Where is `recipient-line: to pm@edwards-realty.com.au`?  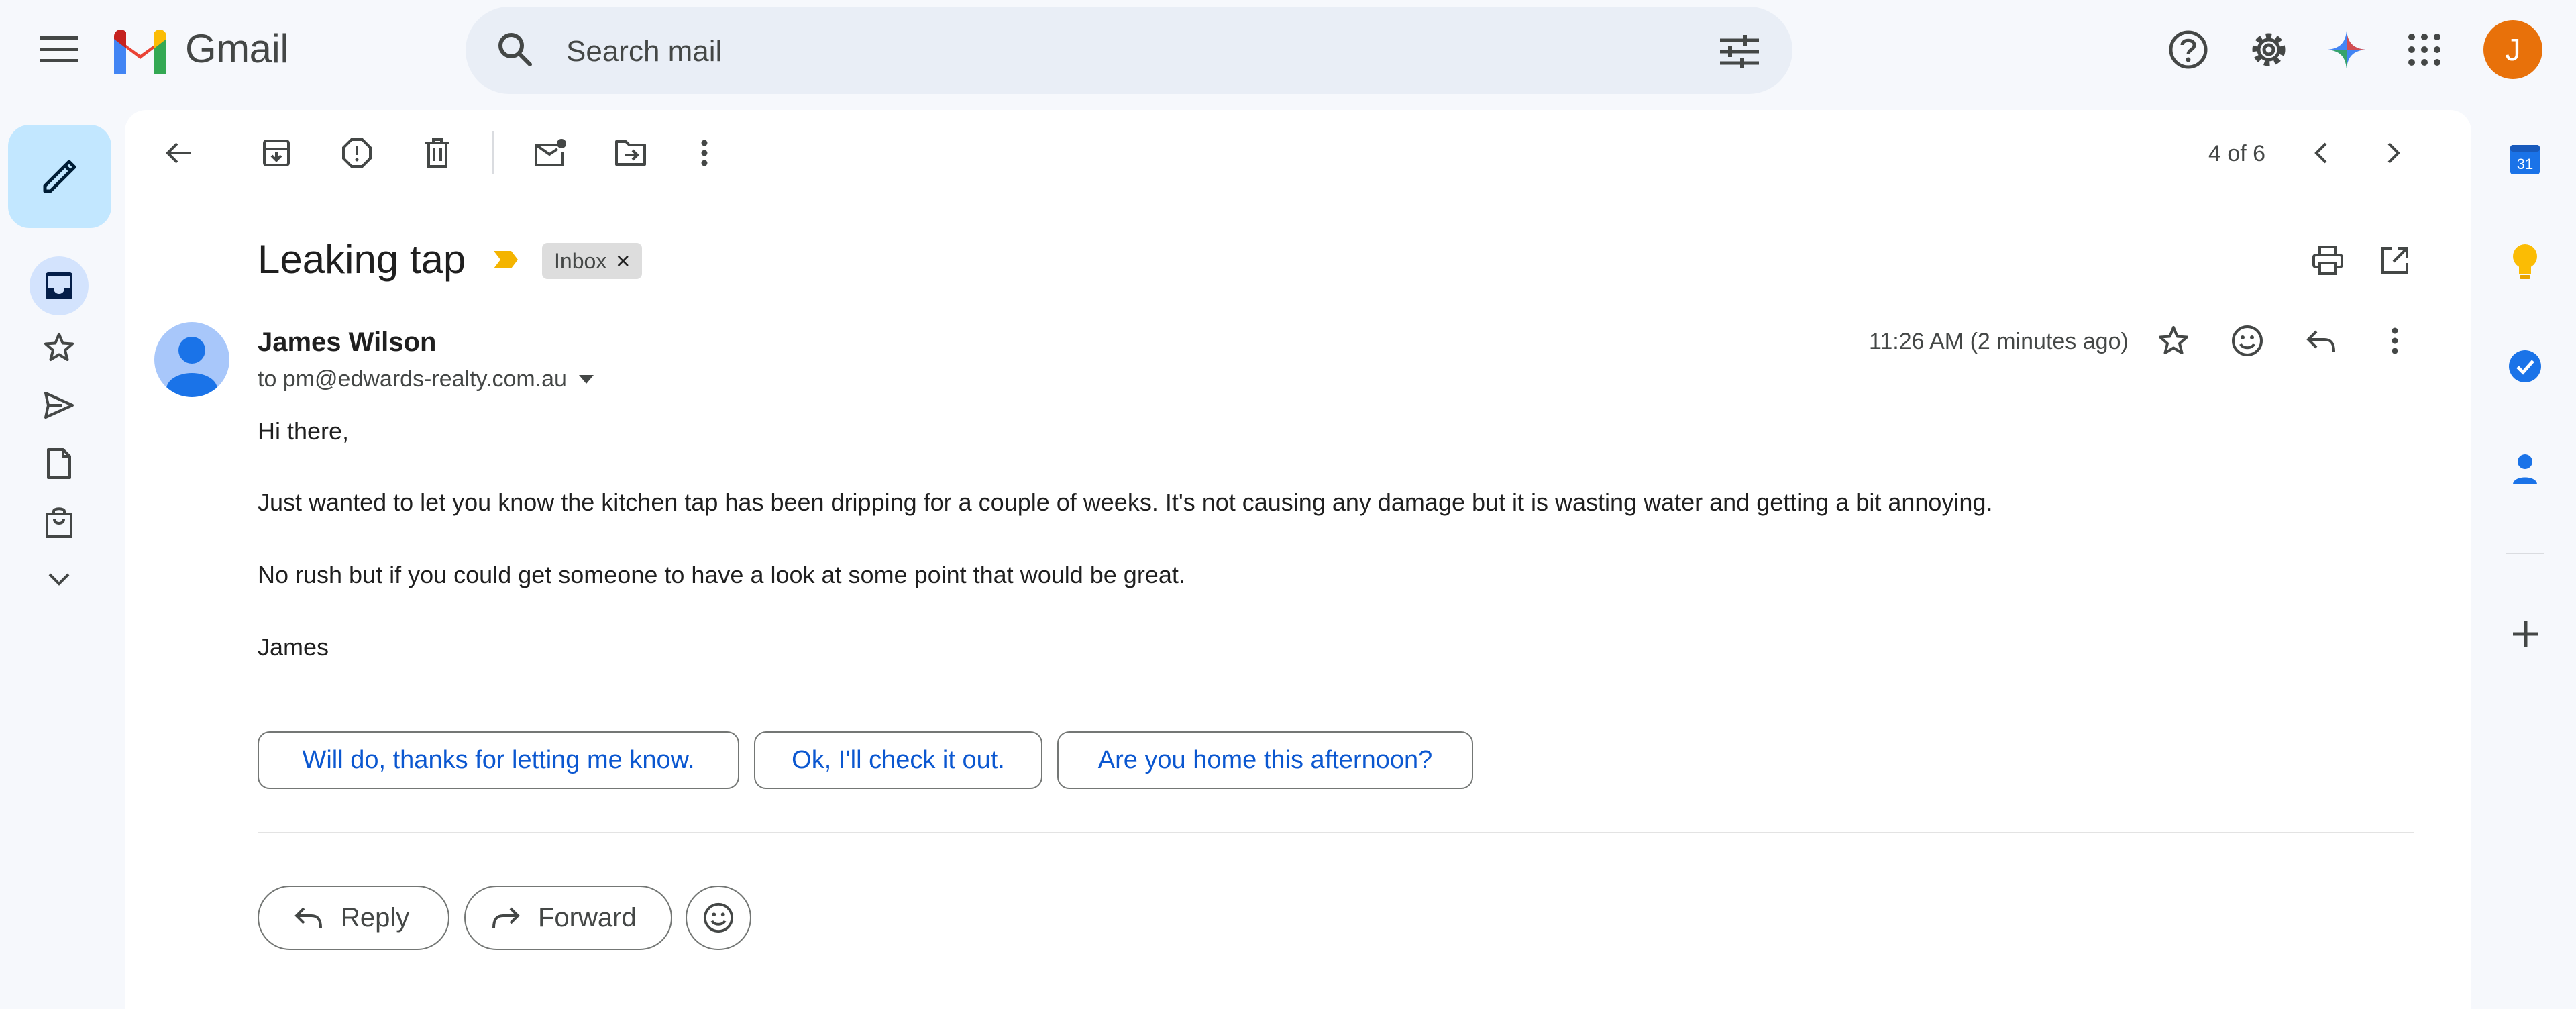
recipient-line: to pm@edwards-realty.com.au is located at coordinates (426, 379).